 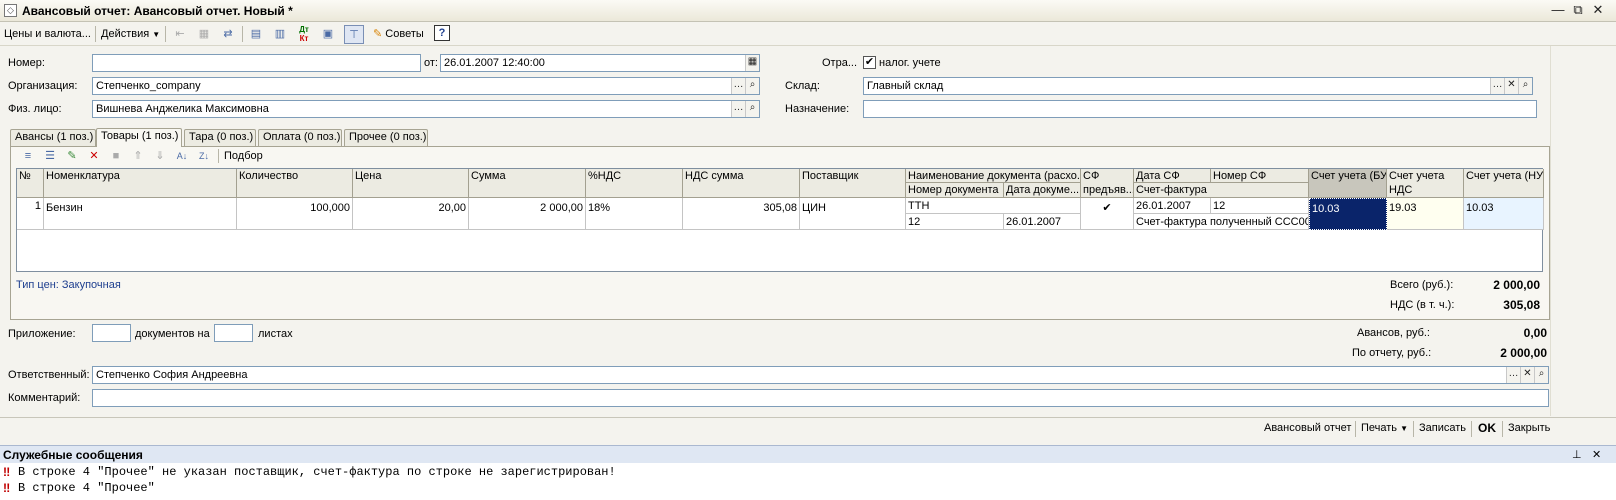 I want to click on ok-button: OK, so click(x=1487, y=428).